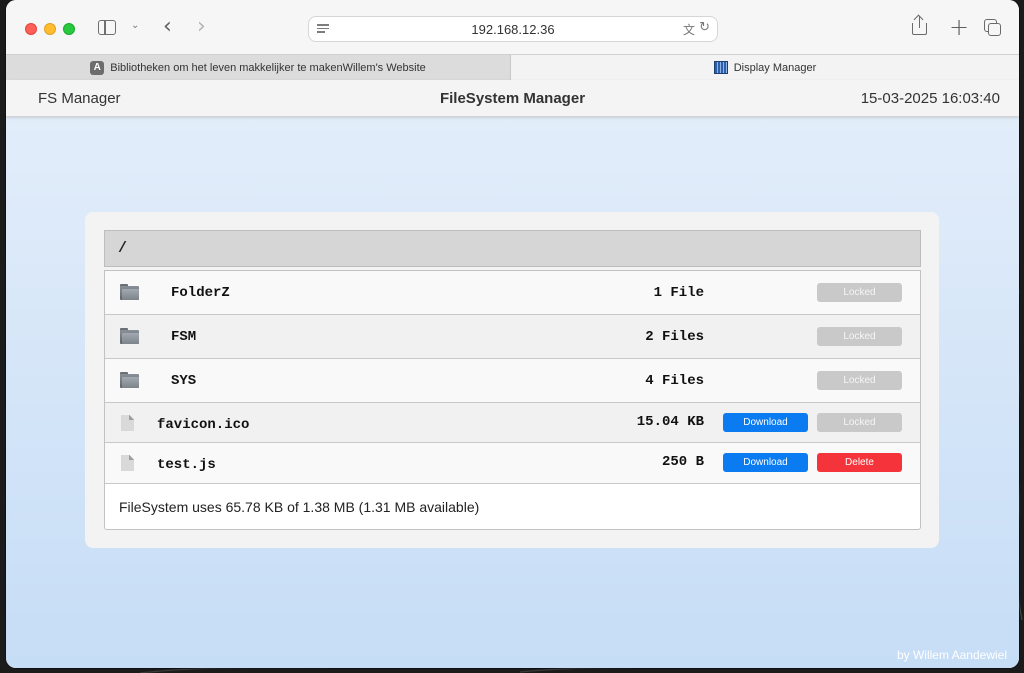  What do you see at coordinates (183, 337) in the screenshot?
I see `entry-name: FSM` at bounding box center [183, 337].